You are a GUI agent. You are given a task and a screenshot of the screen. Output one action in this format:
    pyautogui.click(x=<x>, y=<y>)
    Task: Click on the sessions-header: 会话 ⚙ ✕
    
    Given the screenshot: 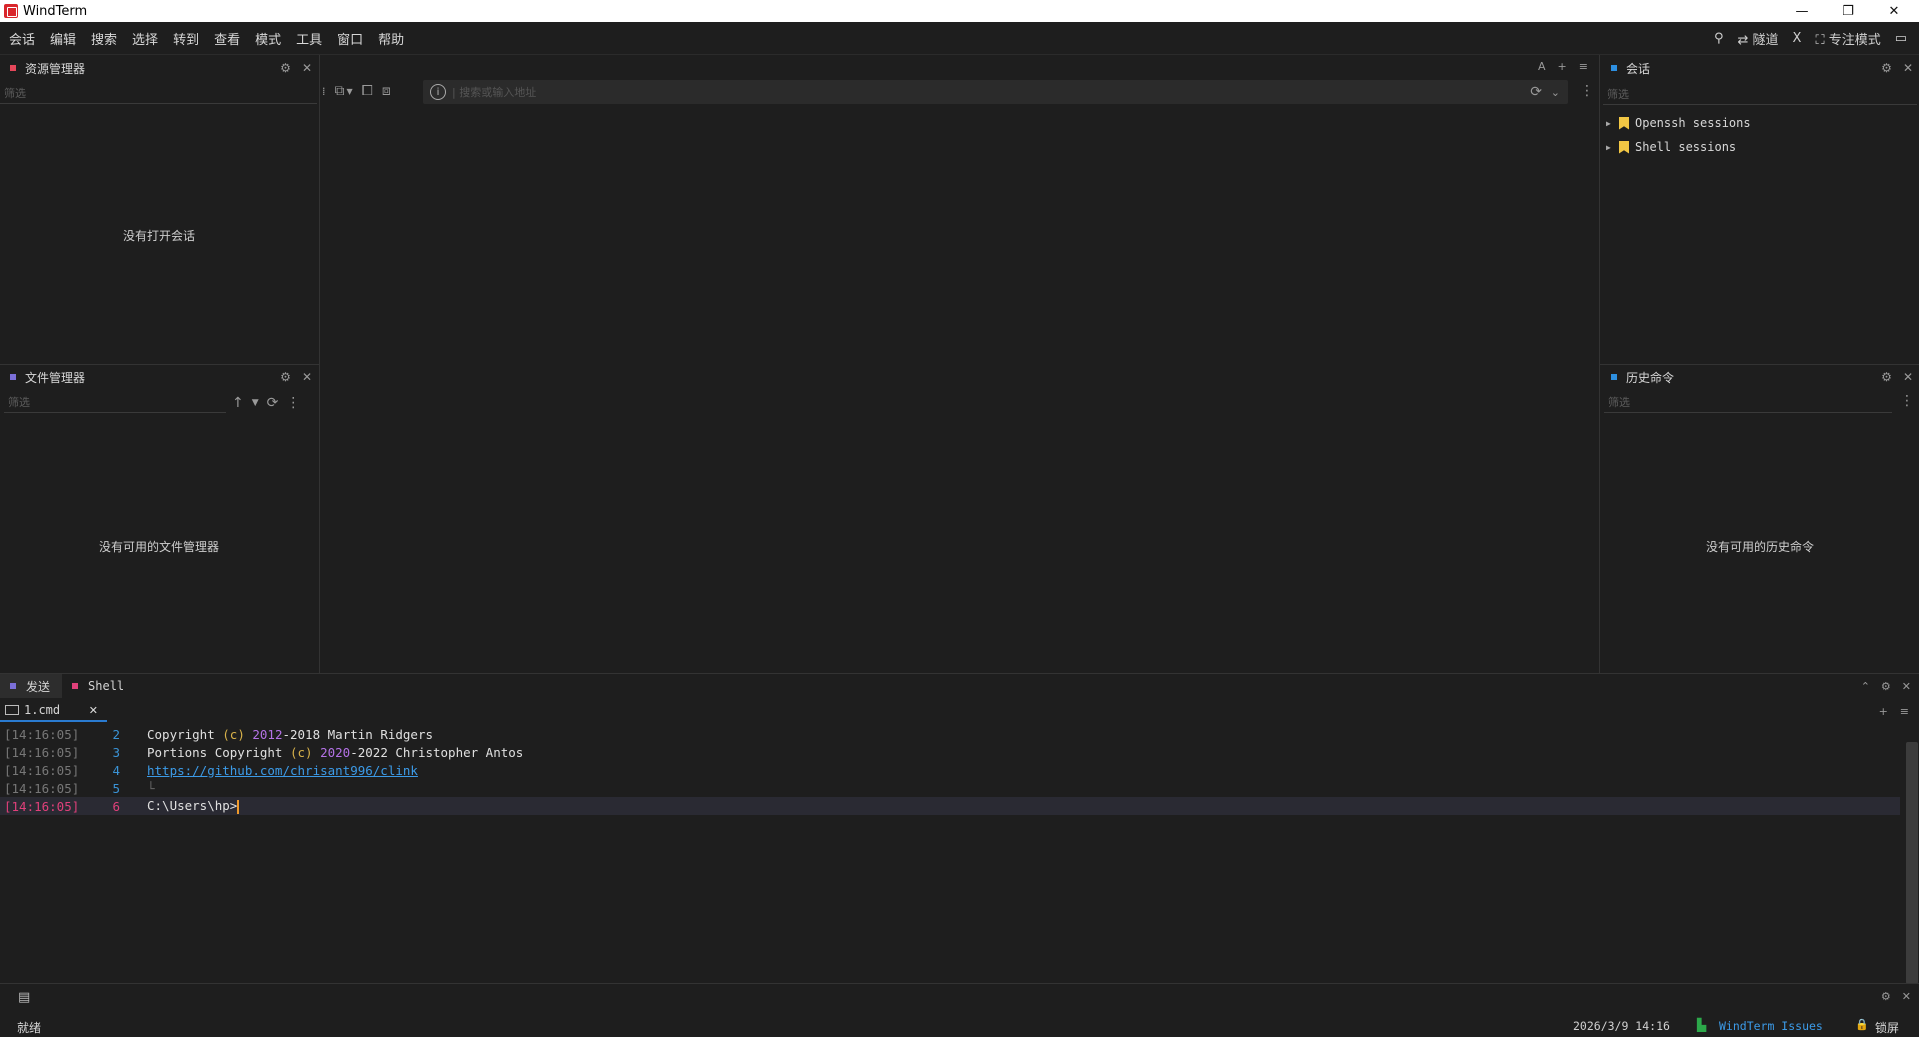 What is the action you would take?
    pyautogui.click(x=1760, y=68)
    